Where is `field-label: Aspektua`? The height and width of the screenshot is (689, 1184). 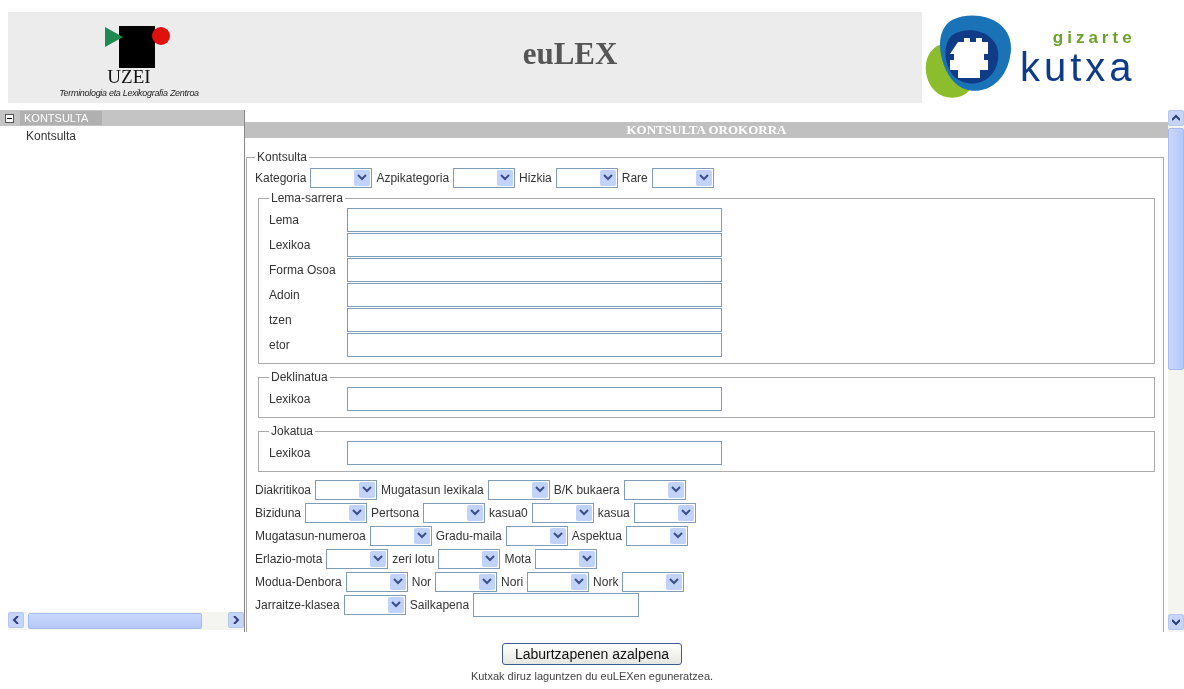
field-label: Aspektua is located at coordinates (596, 535).